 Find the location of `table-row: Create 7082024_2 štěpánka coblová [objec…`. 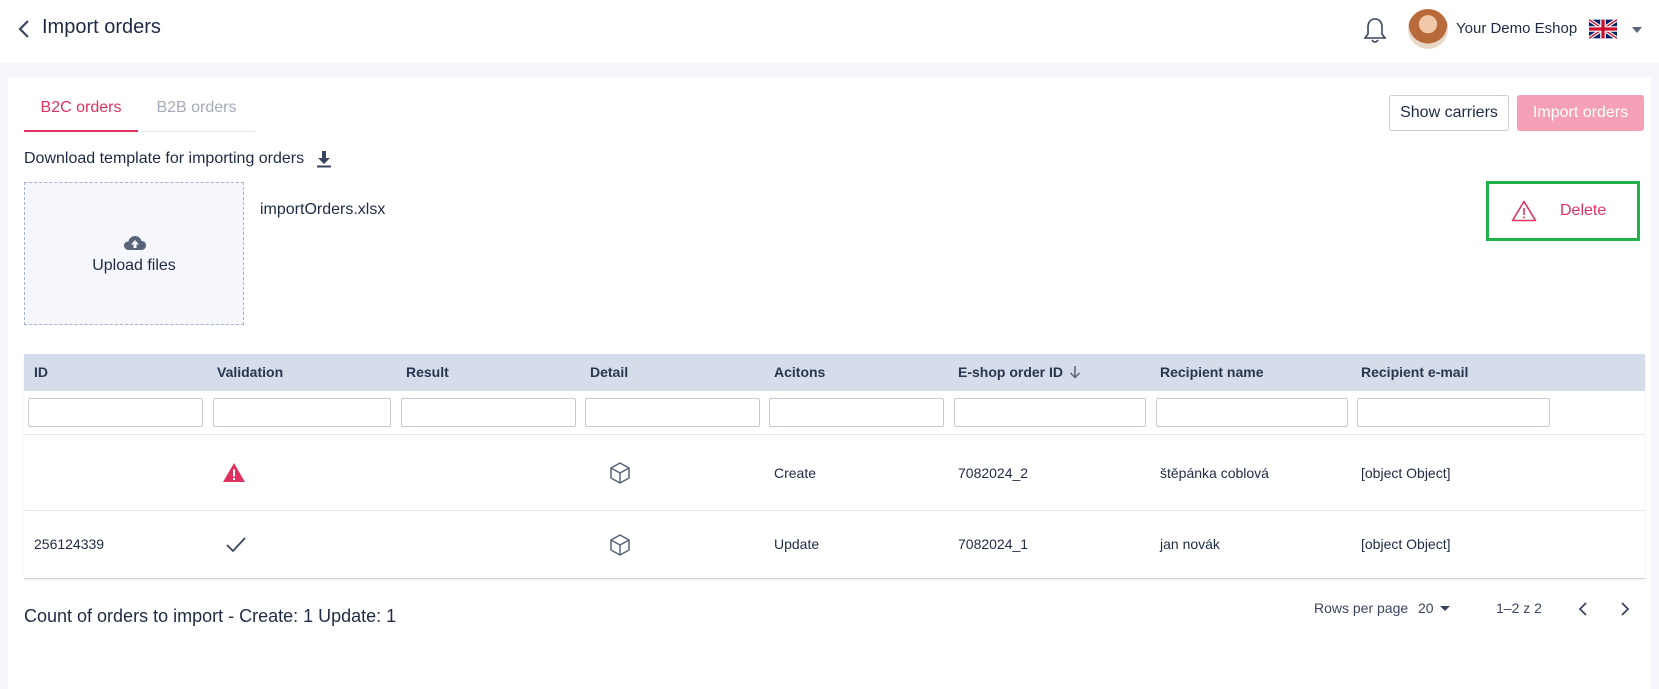

table-row: Create 7082024_2 štěpánka coblová [objec… is located at coordinates (834, 473).